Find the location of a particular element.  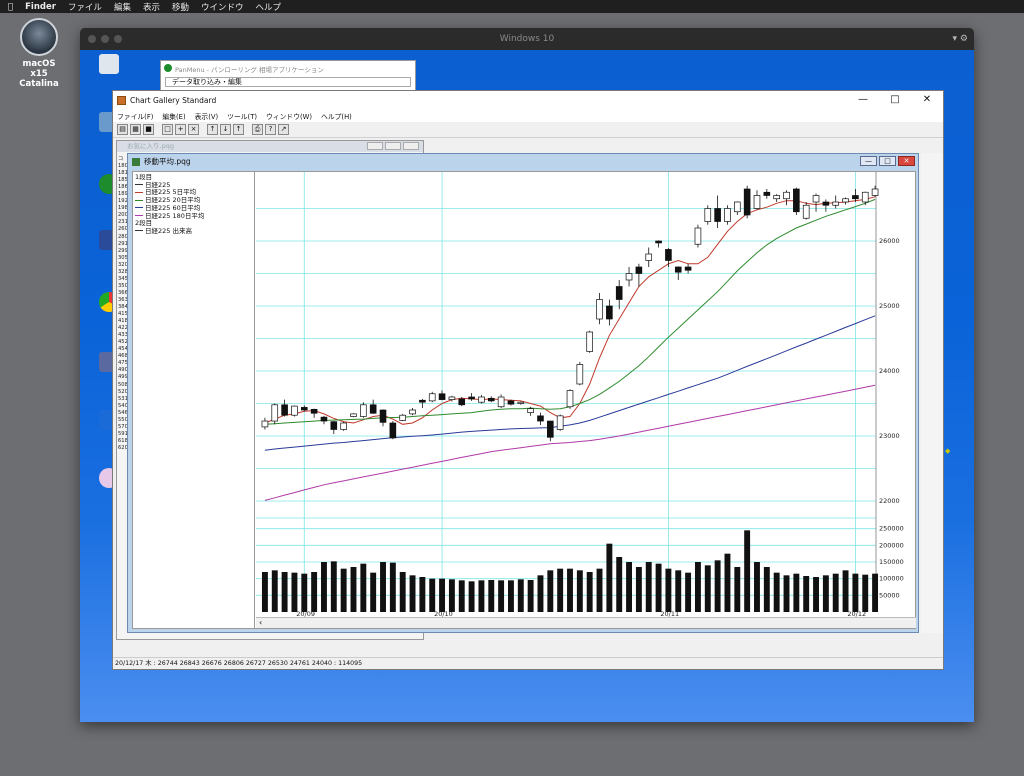

chart-type-icon: ▤ is located at coordinates (122, 129).